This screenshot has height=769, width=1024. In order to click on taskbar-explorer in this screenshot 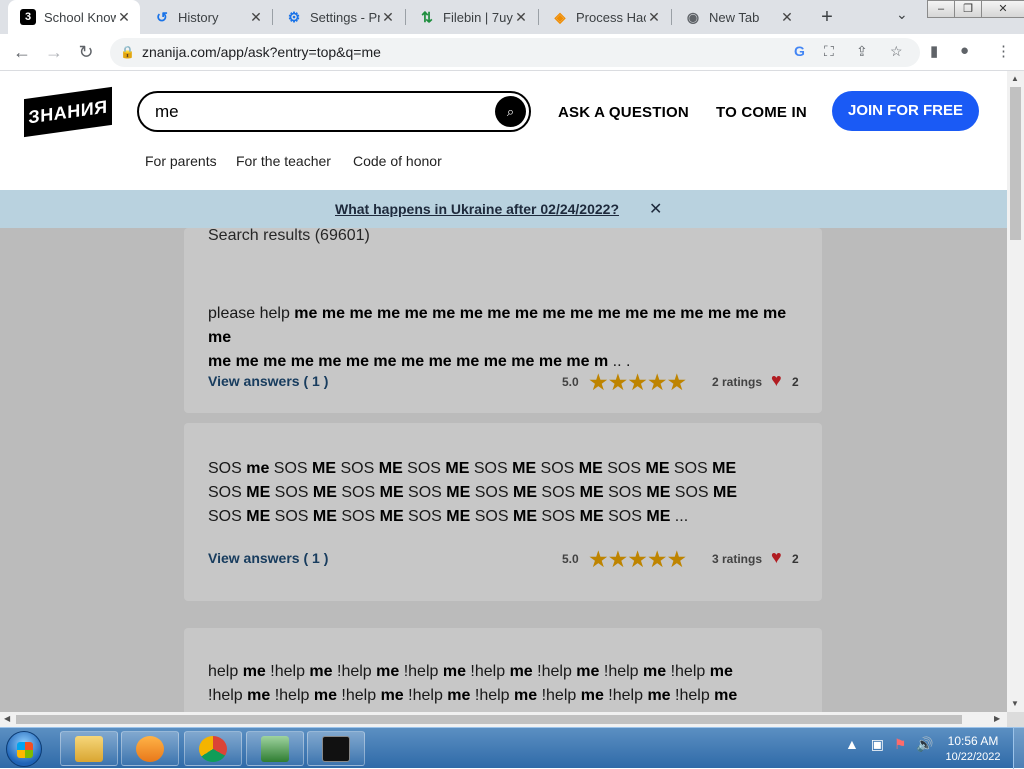, I will do `click(89, 748)`.